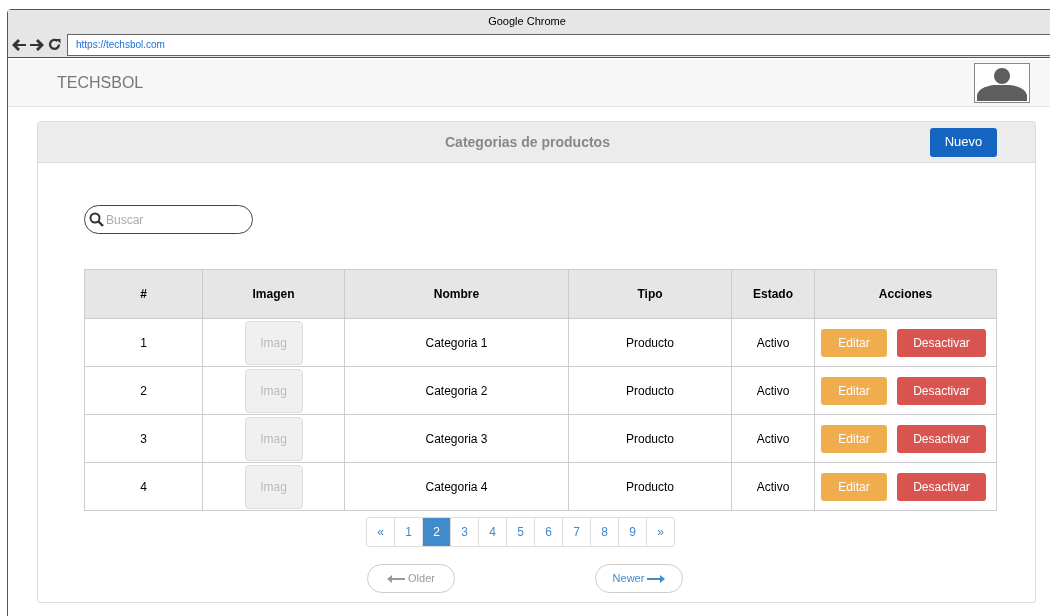 The height and width of the screenshot is (616, 1050). Describe the element at coordinates (436, 532) in the screenshot. I see `page-link: 2` at that location.